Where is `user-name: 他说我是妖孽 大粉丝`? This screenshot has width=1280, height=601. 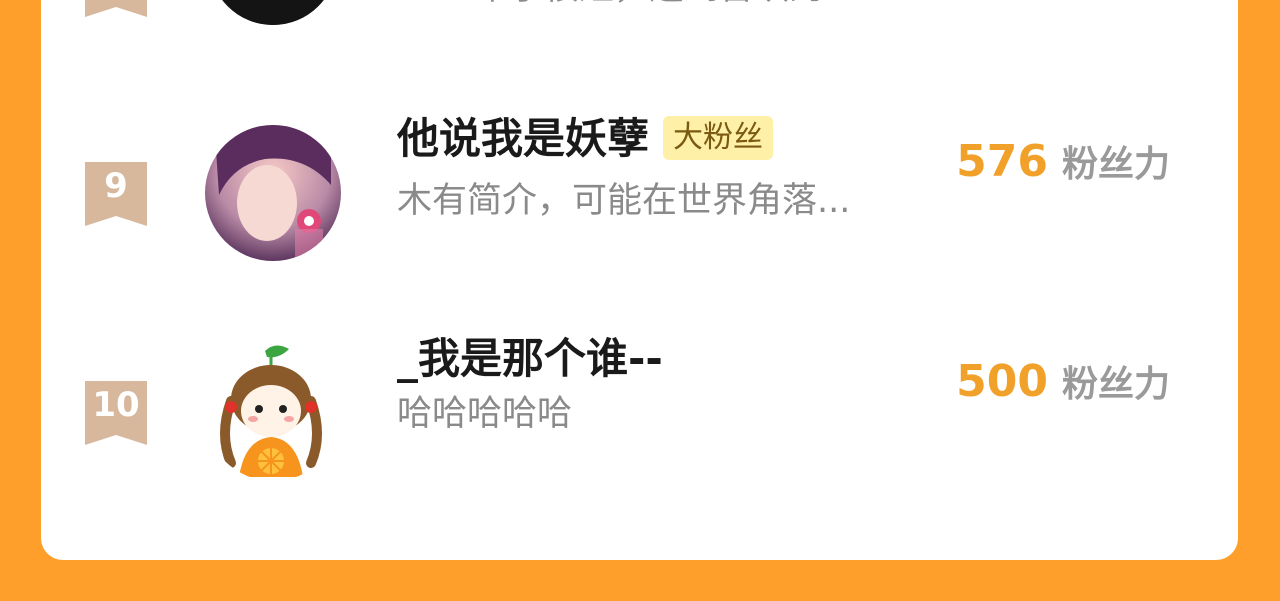
user-name: 他说我是妖孽 大粉丝 is located at coordinates (585, 135).